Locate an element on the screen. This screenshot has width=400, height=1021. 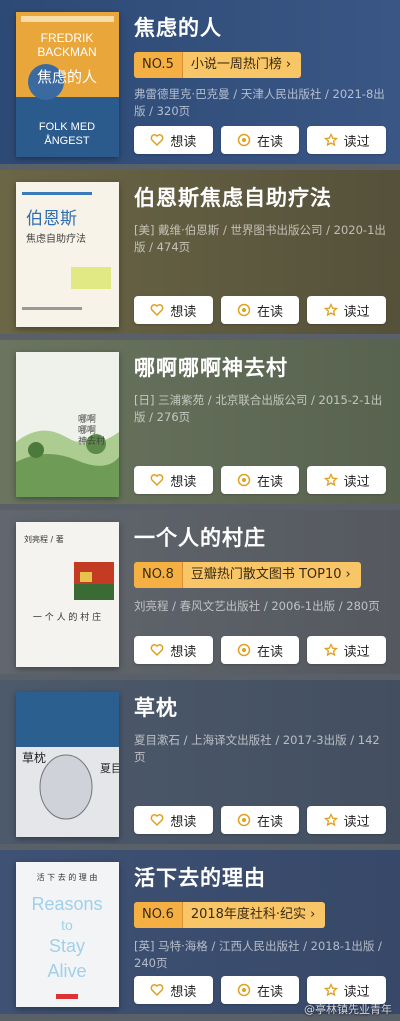
book-cover: 伯恩斯 焦虑自助疗法 is located at coordinates (67, 254).